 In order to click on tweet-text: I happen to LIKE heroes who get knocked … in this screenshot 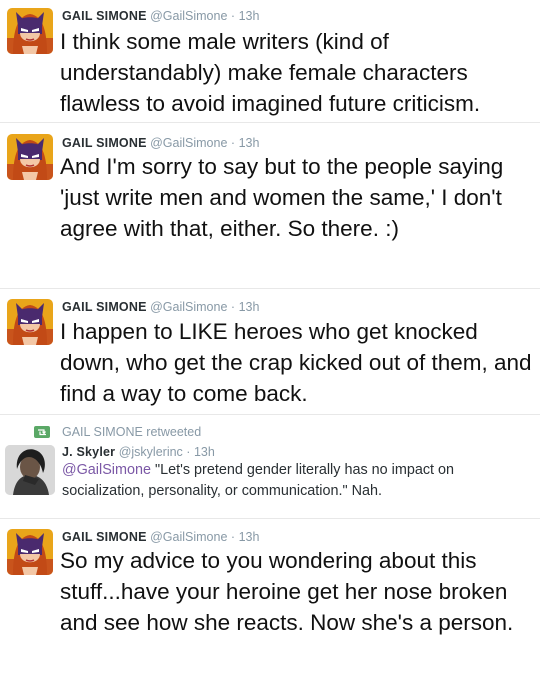, I will do `click(296, 362)`.